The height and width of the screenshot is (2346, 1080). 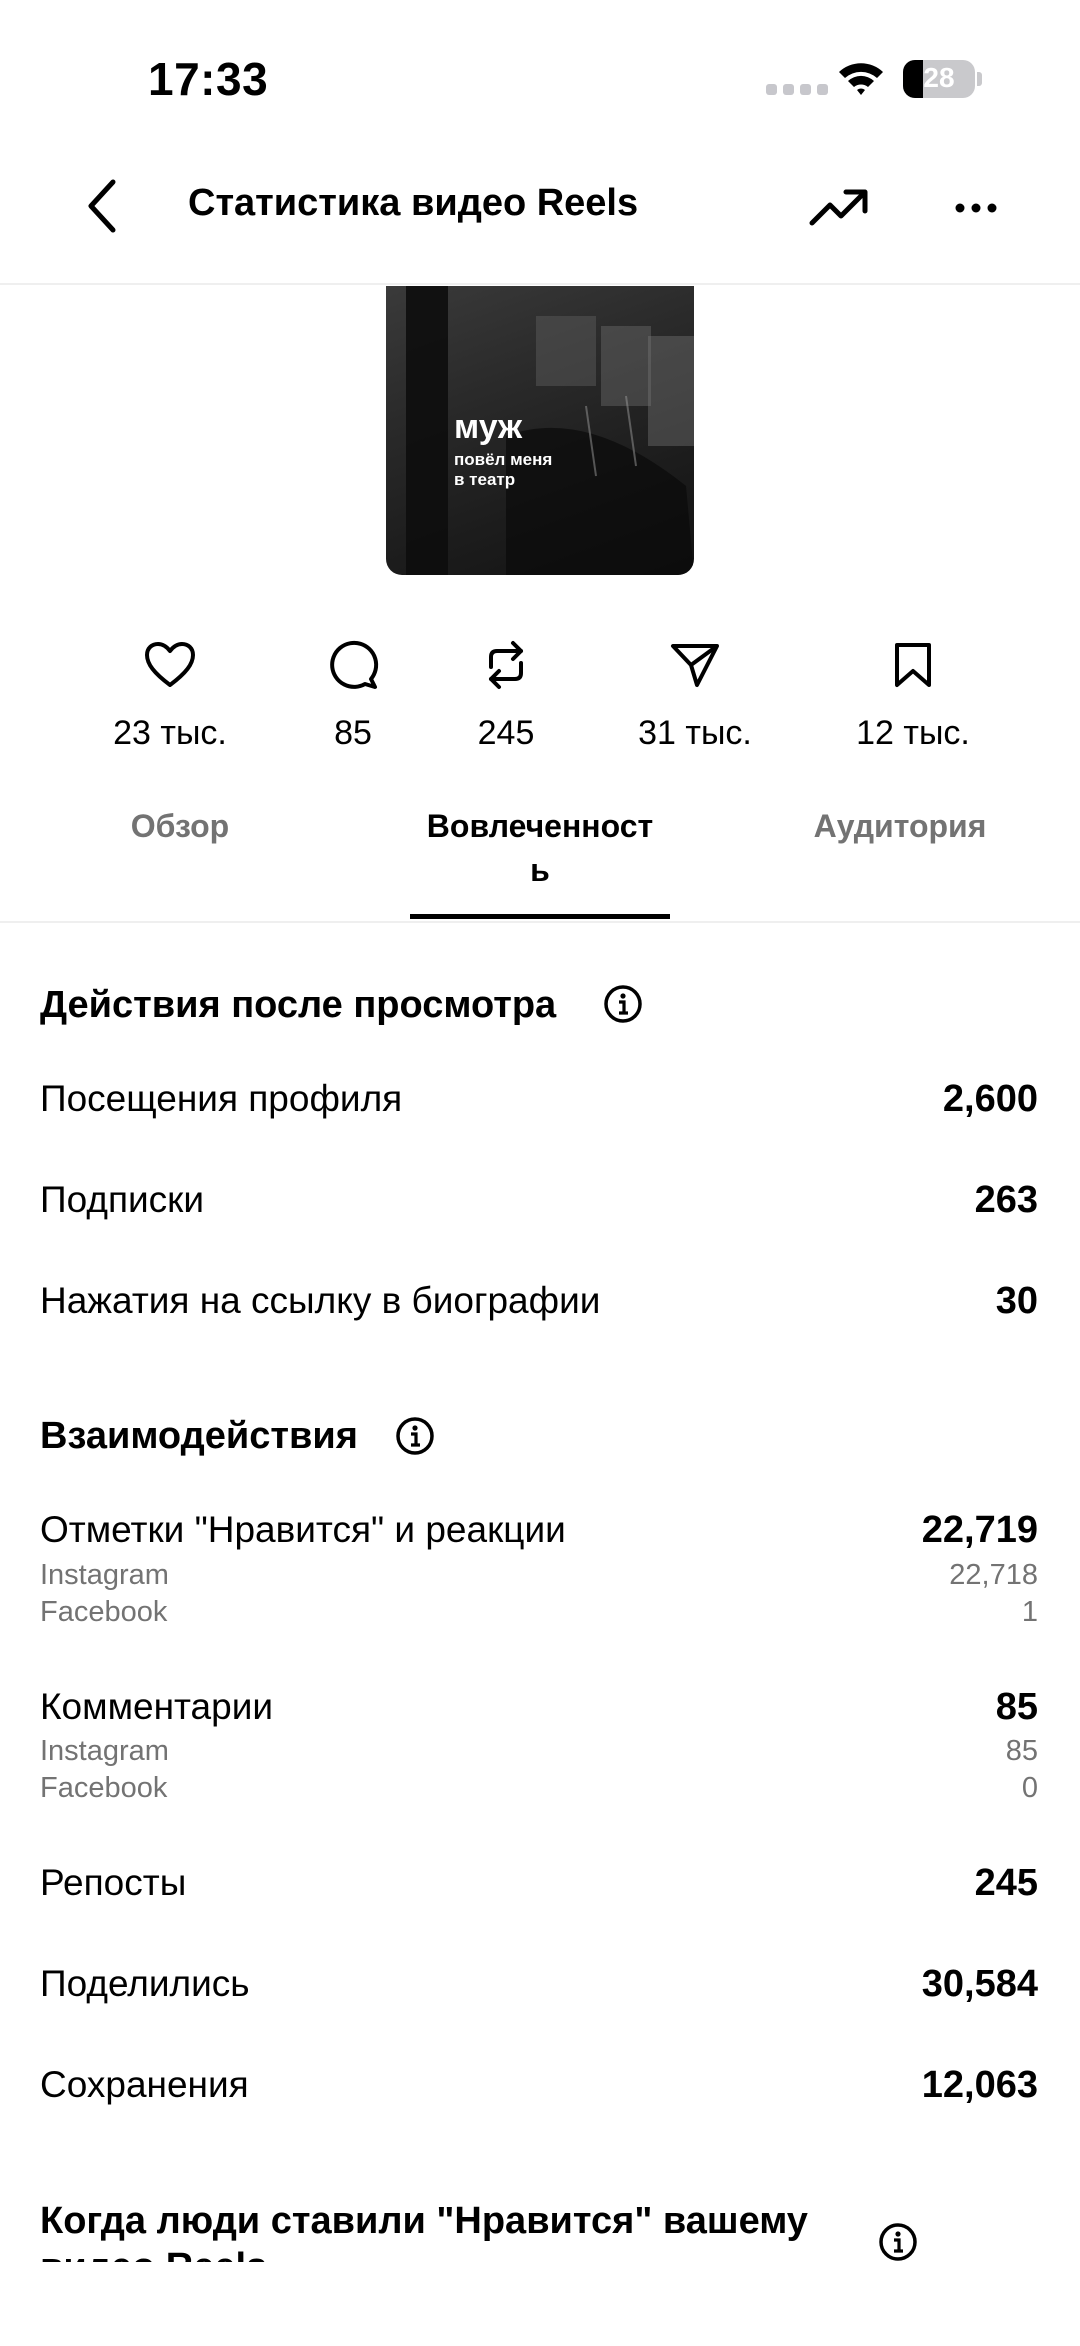 I want to click on share-icon, so click(x=695, y=665).